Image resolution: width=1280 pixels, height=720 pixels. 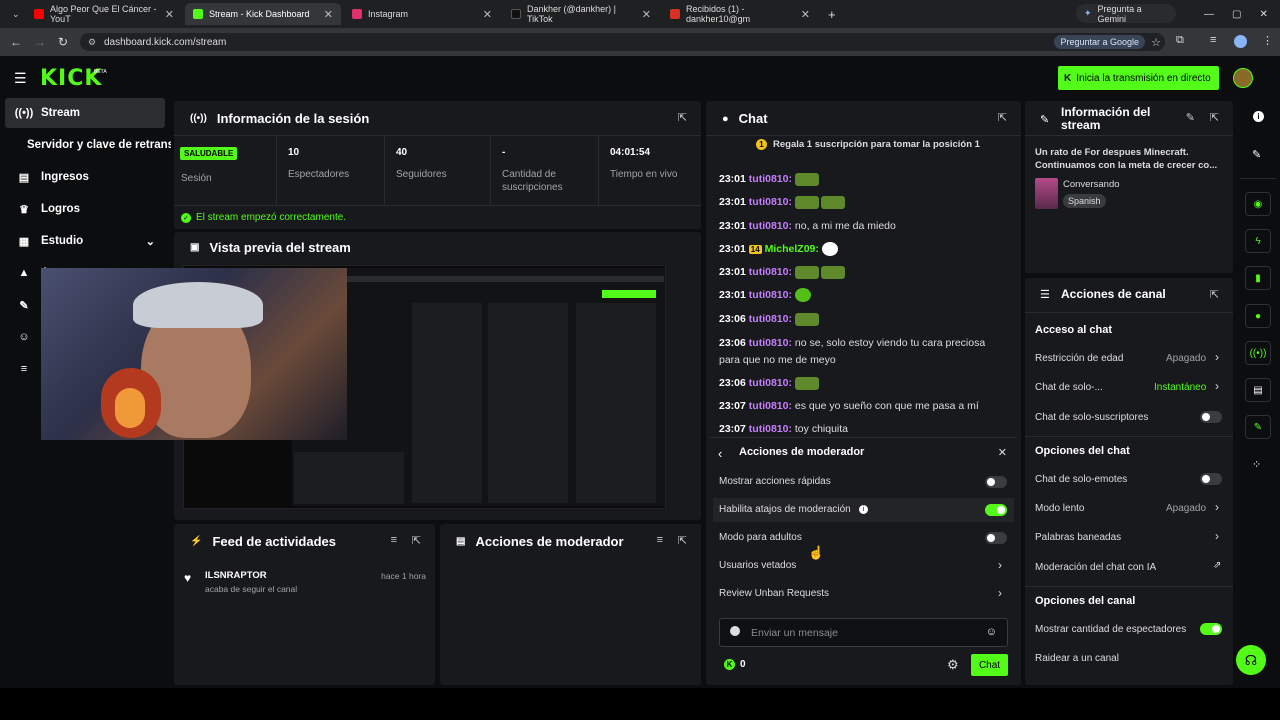 I want to click on extensions-icon: ⧉, so click(x=1180, y=40).